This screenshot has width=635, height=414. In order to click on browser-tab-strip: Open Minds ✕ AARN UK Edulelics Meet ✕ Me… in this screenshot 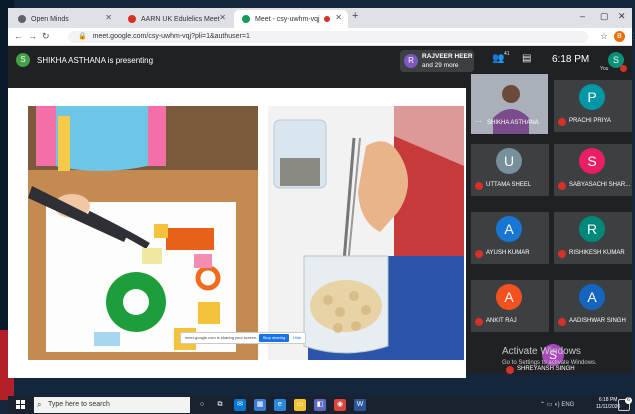, I will do `click(320, 18)`.